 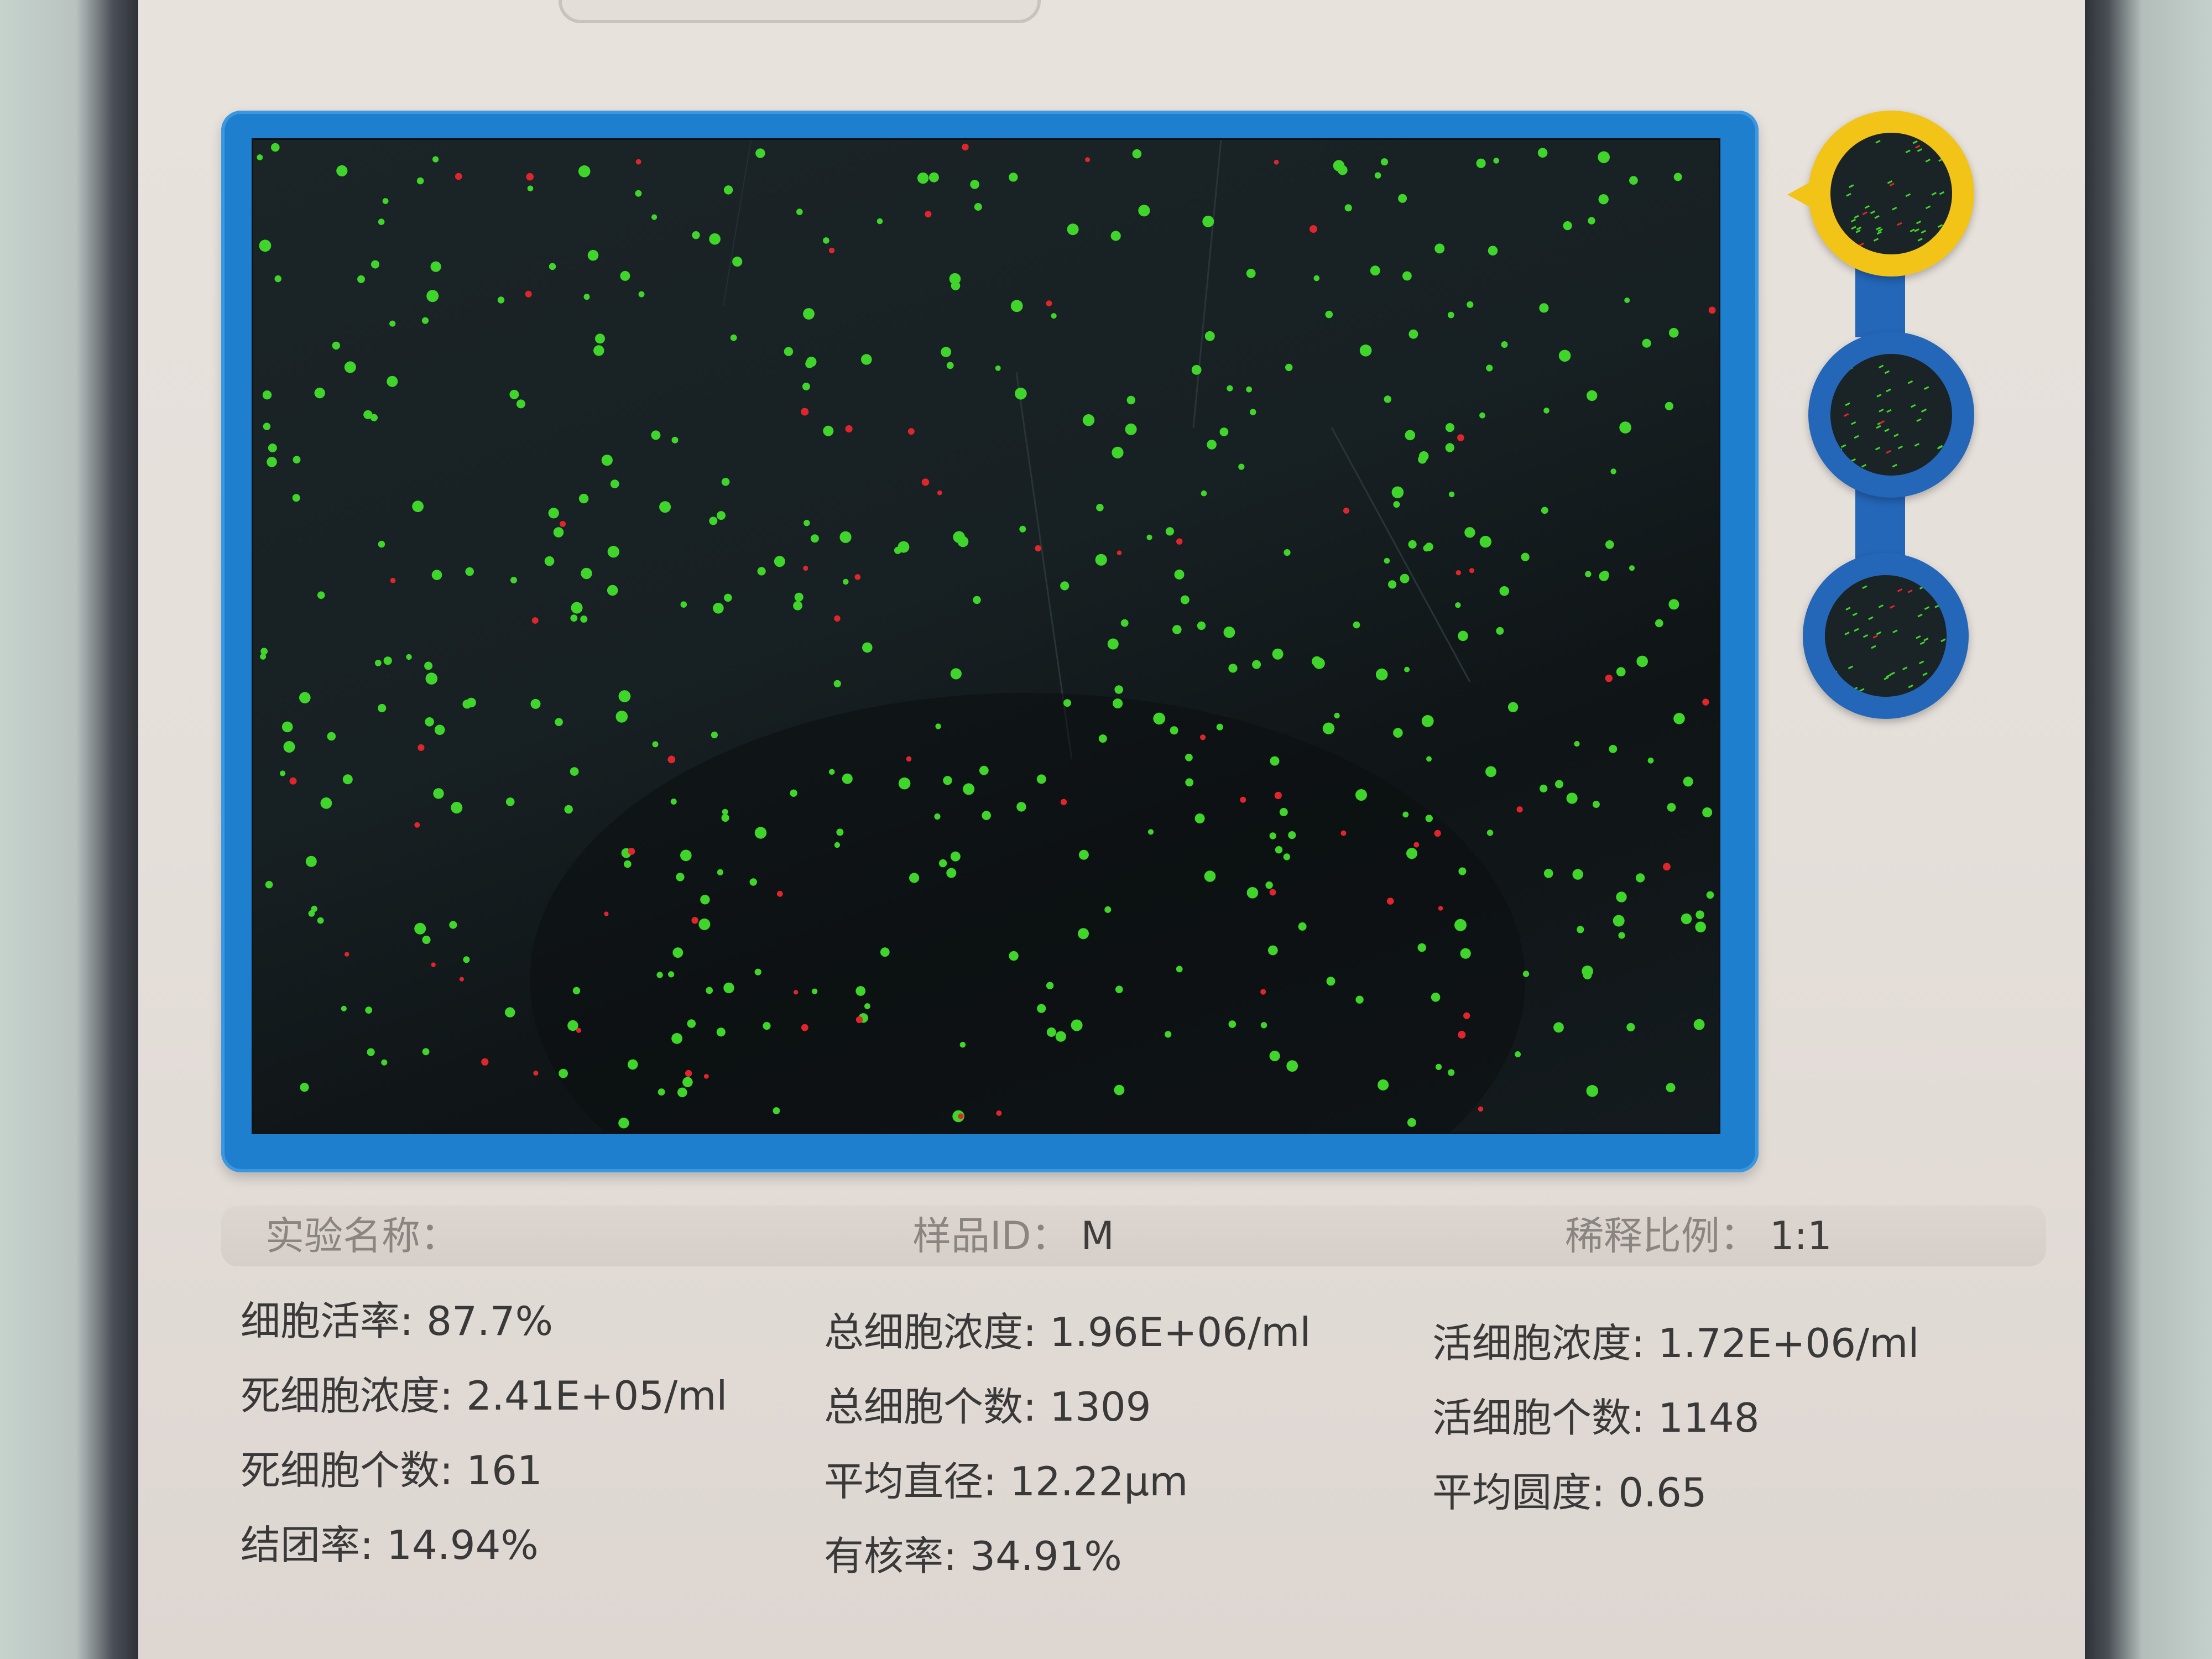 I want to click on top-tab-button, so click(x=800, y=12).